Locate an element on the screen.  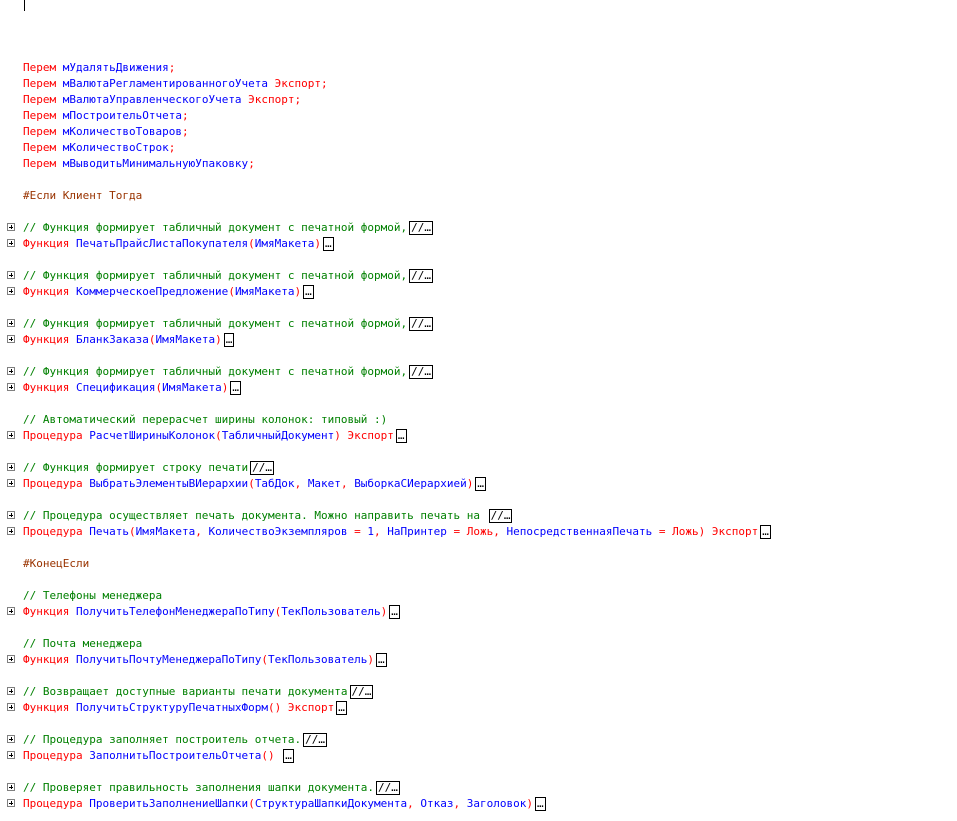
punctuation: , is located at coordinates (301, 483).